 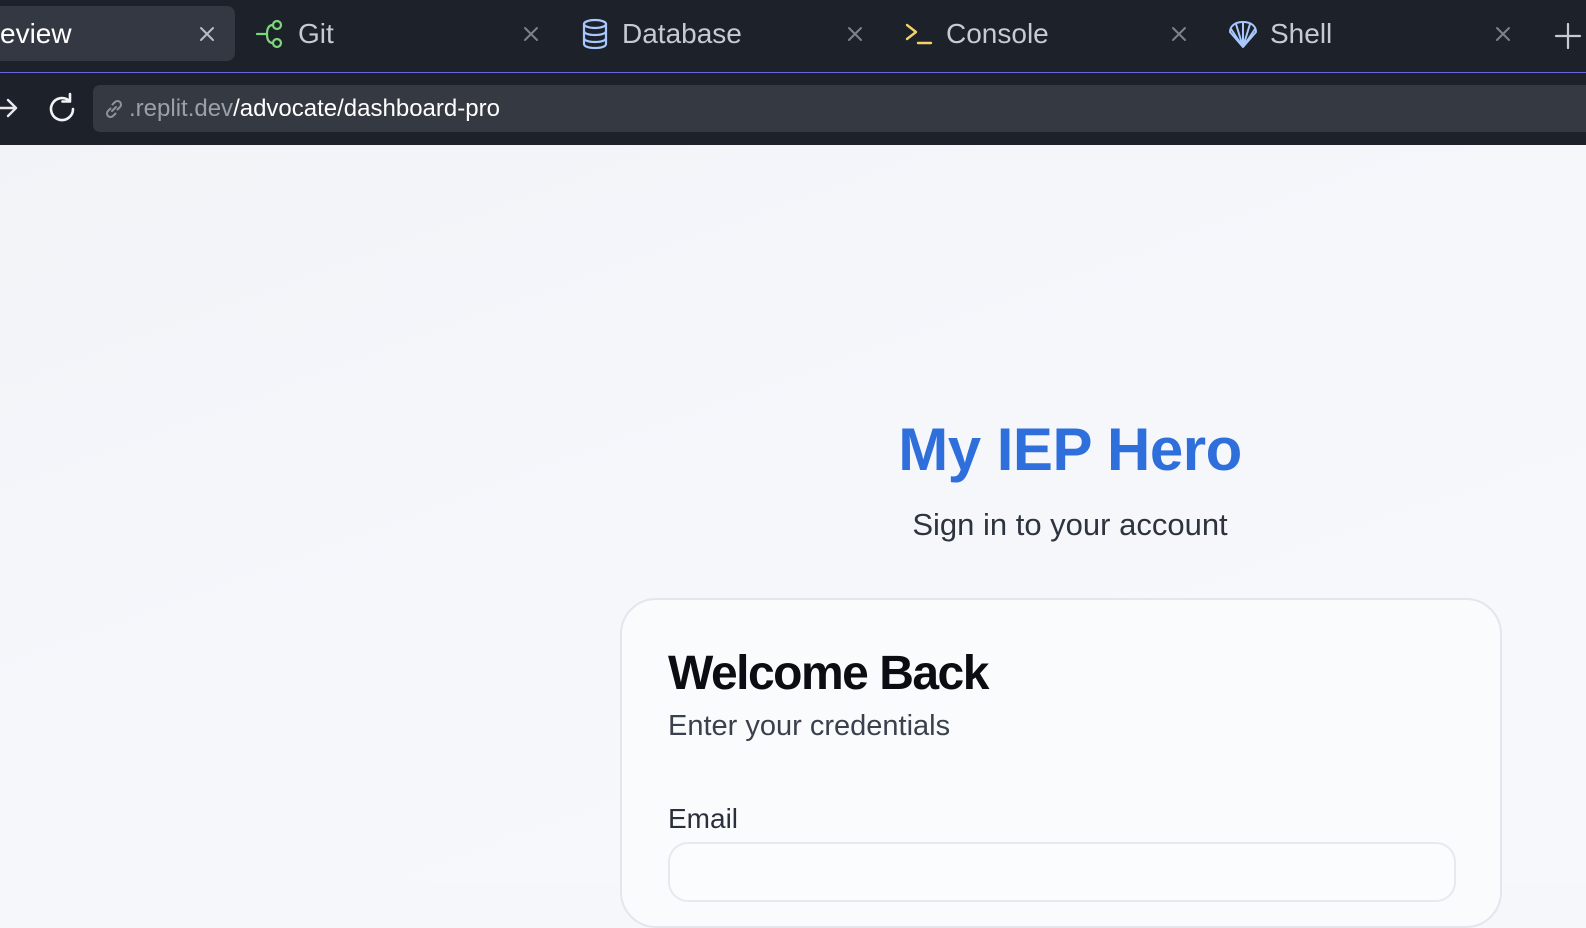 I want to click on tab-console: Console, so click(x=1052, y=33).